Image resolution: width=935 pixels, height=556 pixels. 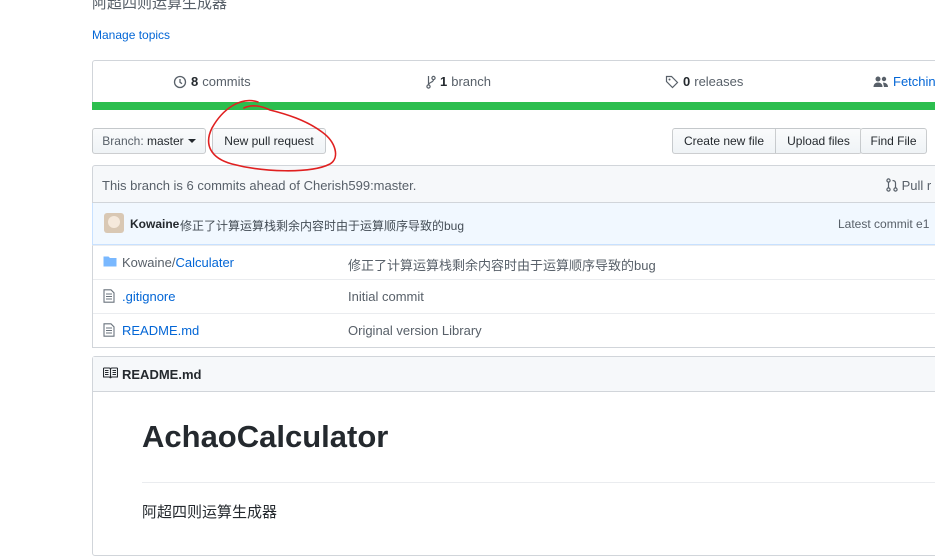 What do you see at coordinates (672, 81) in the screenshot?
I see `tag-icon` at bounding box center [672, 81].